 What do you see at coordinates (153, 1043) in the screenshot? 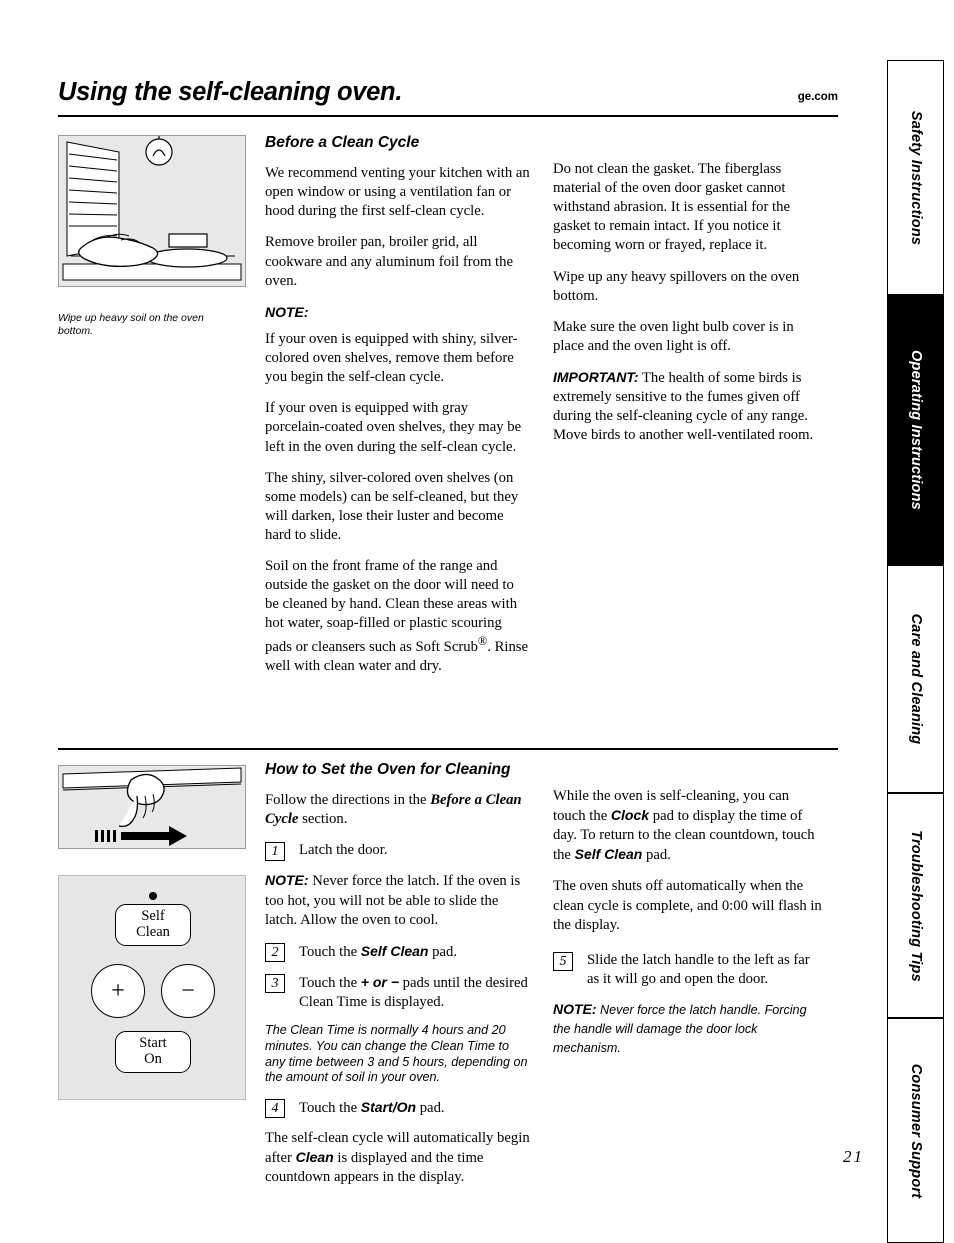
I see `start-on-pad-line1: Start` at bounding box center [153, 1043].